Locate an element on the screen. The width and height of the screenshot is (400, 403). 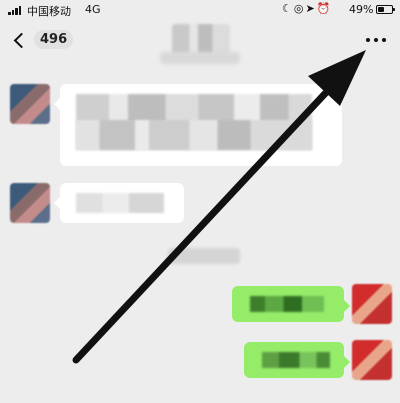
back-button: 496 is located at coordinates (45, 41).